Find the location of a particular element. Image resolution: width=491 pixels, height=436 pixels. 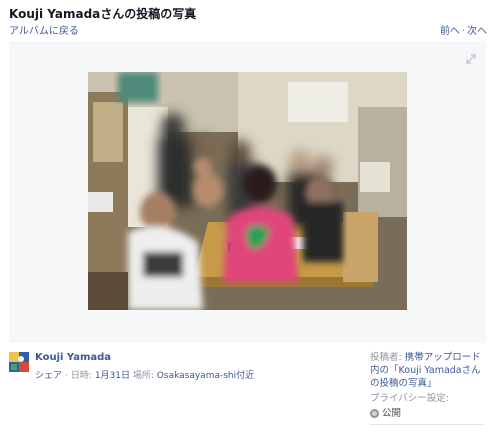

avatar is located at coordinates (19, 362).